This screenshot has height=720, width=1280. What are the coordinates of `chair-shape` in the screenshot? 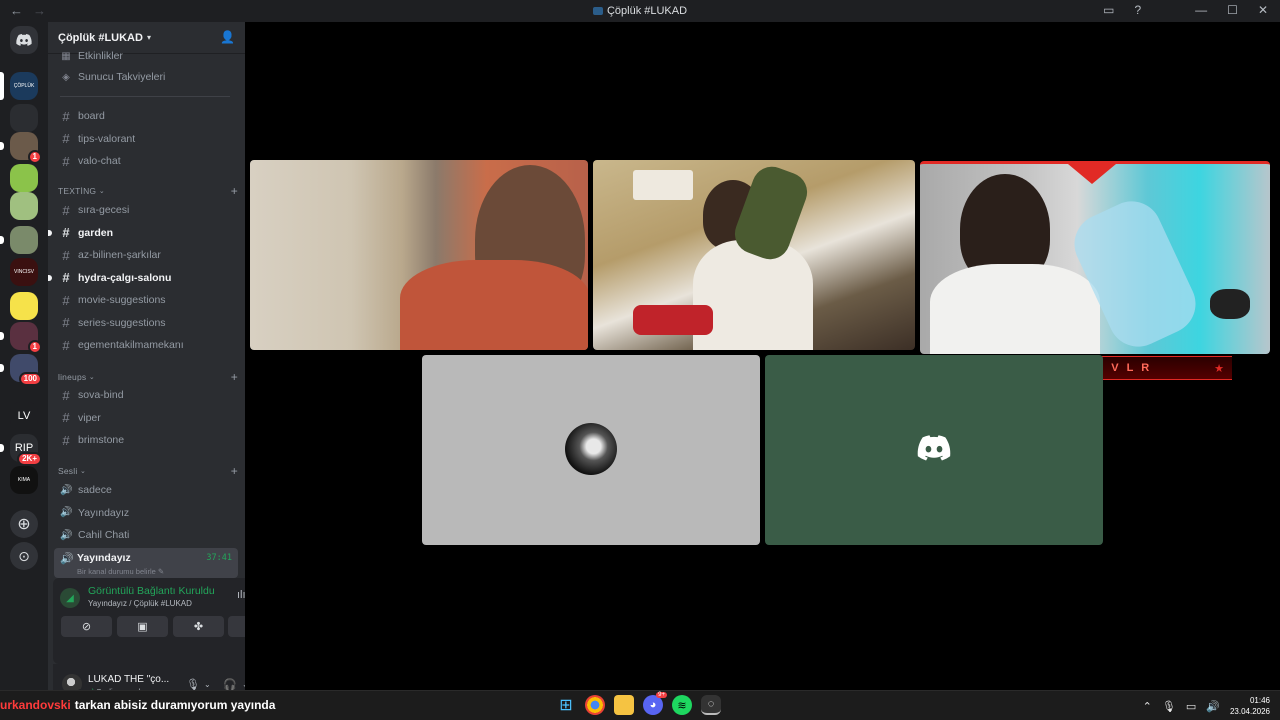 It's located at (673, 320).